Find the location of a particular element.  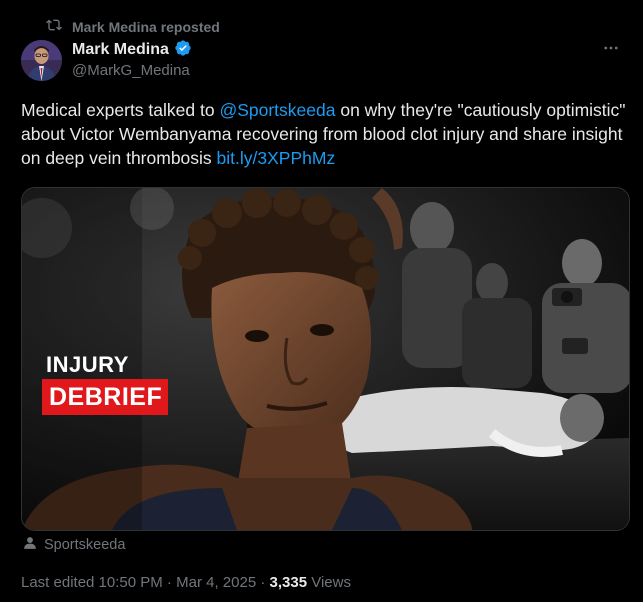

author-handle: @MarkG_Medina is located at coordinates (132, 70).